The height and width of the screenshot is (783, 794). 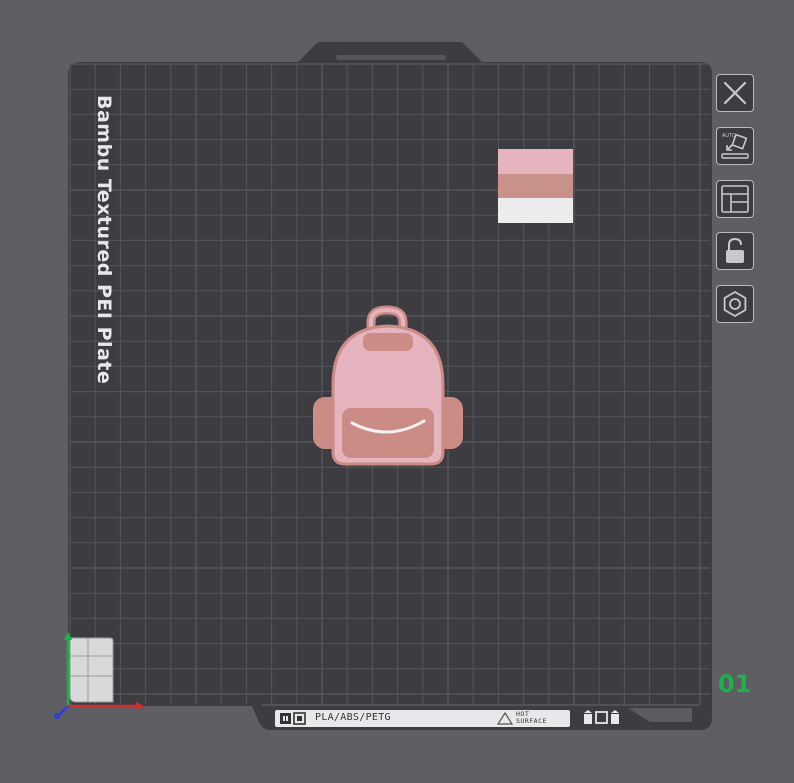 I want to click on arrange-icon, so click(x=735, y=199).